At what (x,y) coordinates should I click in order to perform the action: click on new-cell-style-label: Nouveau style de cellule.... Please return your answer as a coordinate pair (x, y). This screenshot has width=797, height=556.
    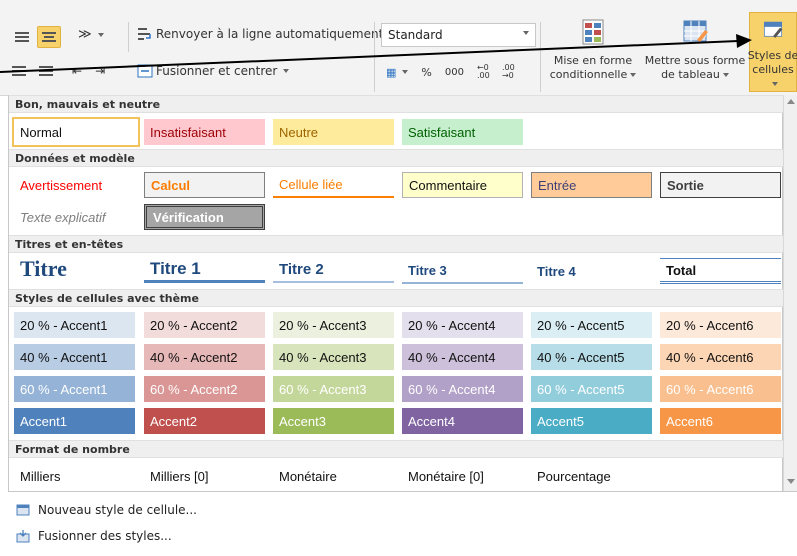
    Looking at the image, I should click on (117, 510).